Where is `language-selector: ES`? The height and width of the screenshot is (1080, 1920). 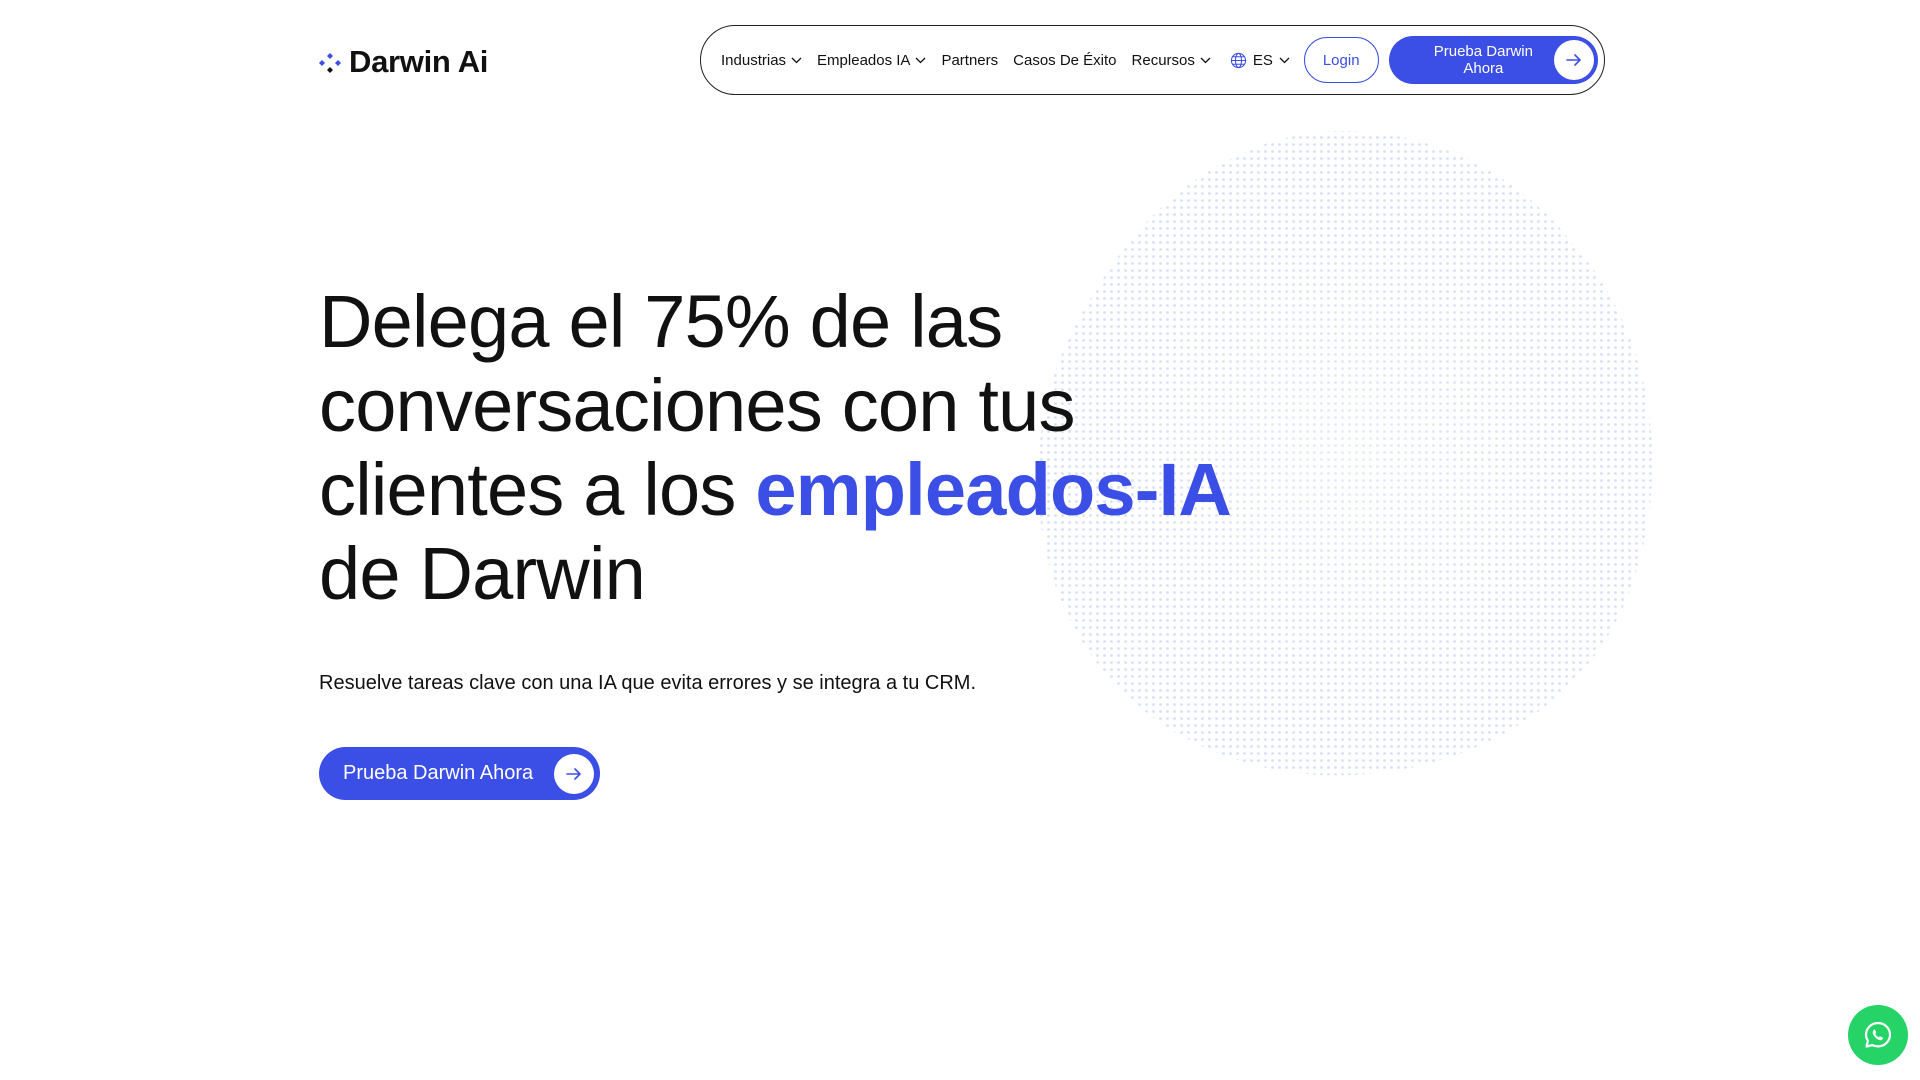
language-selector: ES is located at coordinates (1260, 60).